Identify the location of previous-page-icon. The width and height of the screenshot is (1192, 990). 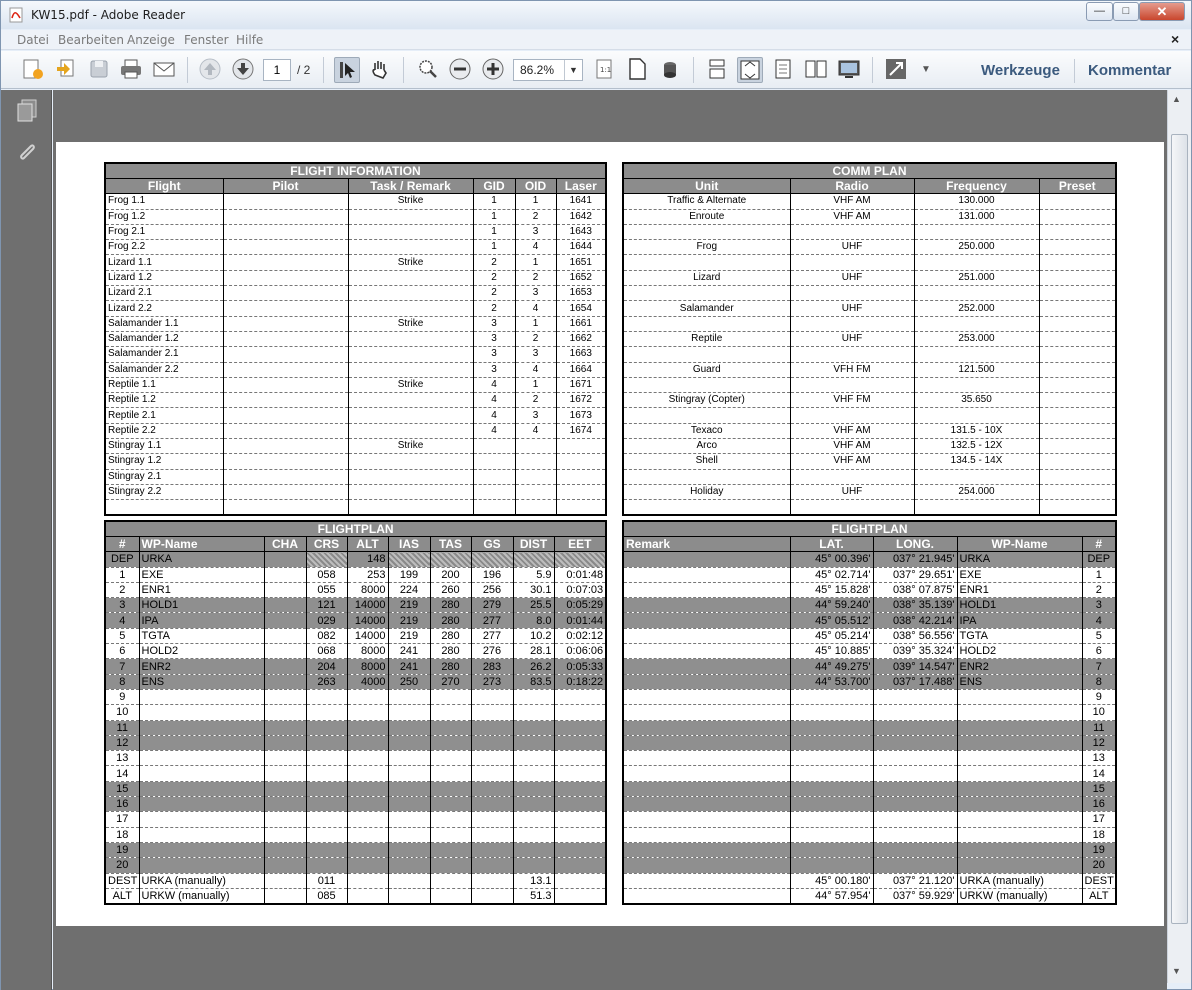
(210, 70).